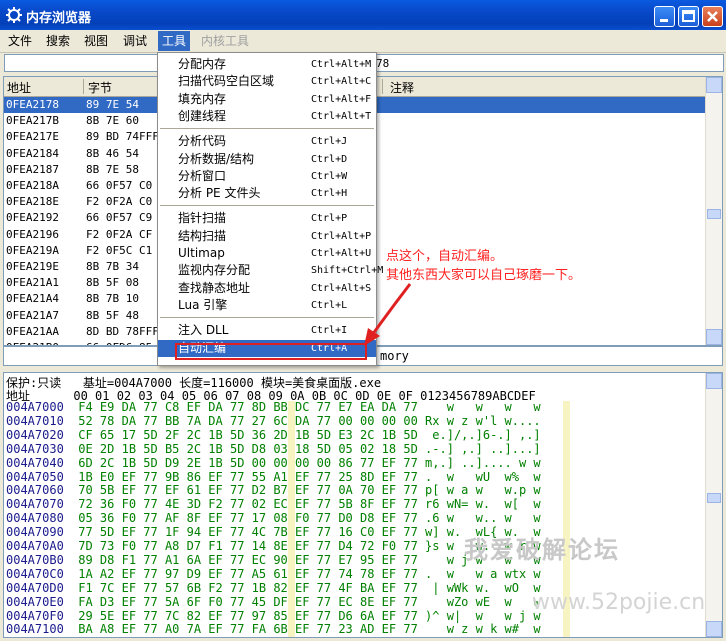 The width and height of the screenshot is (726, 641). I want to click on menu-item-shortcut: Ctrl+W, so click(329, 176).